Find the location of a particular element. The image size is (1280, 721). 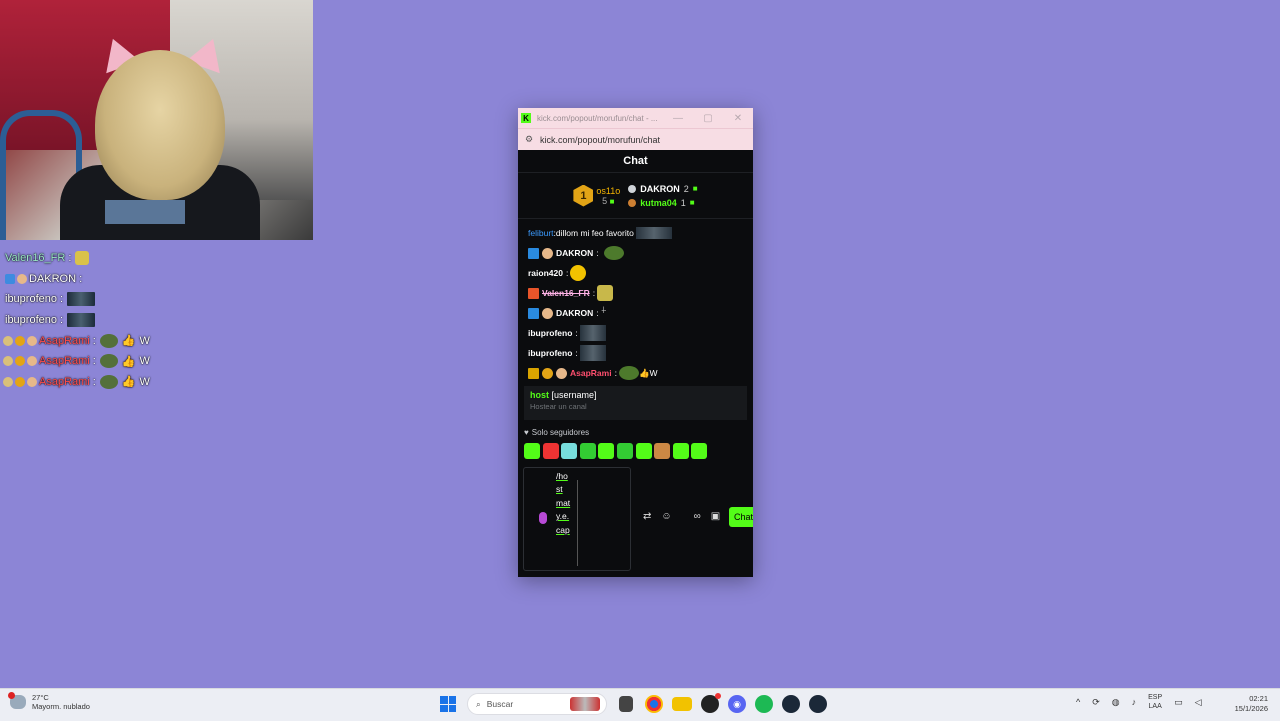

store-icon: ▣ is located at coordinates (715, 516).